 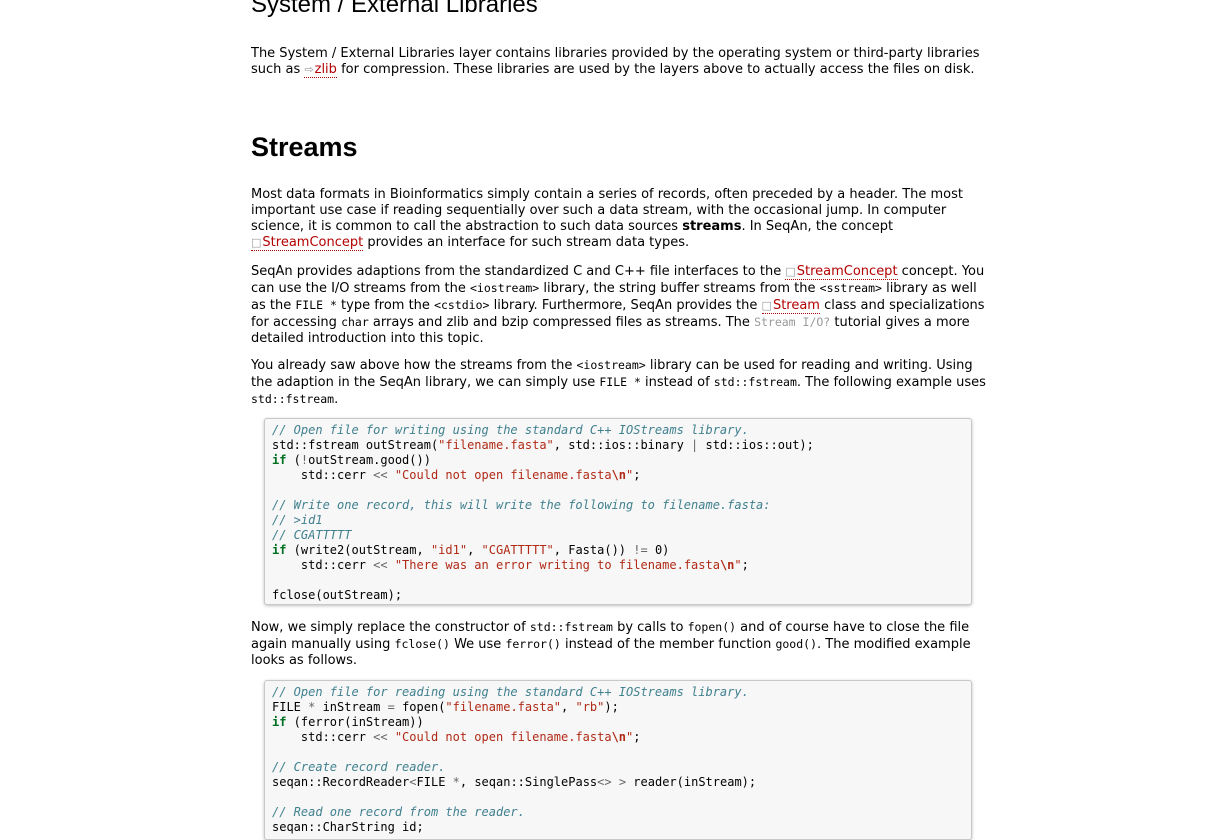 I want to click on stream-io-tutorial-link: Stream I/O?, so click(x=792, y=322).